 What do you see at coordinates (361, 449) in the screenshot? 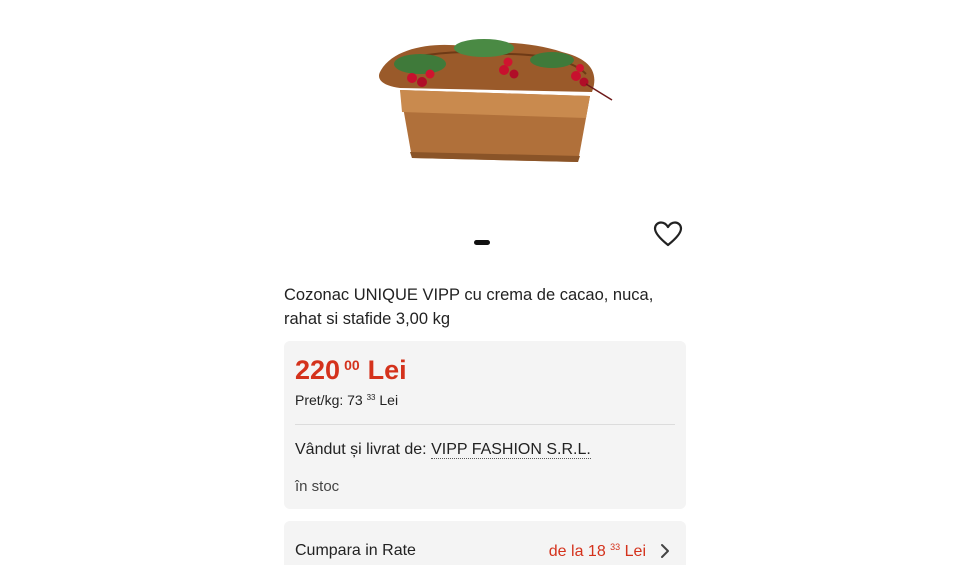
I see `seller-label: Vândut și livrat de:` at bounding box center [361, 449].